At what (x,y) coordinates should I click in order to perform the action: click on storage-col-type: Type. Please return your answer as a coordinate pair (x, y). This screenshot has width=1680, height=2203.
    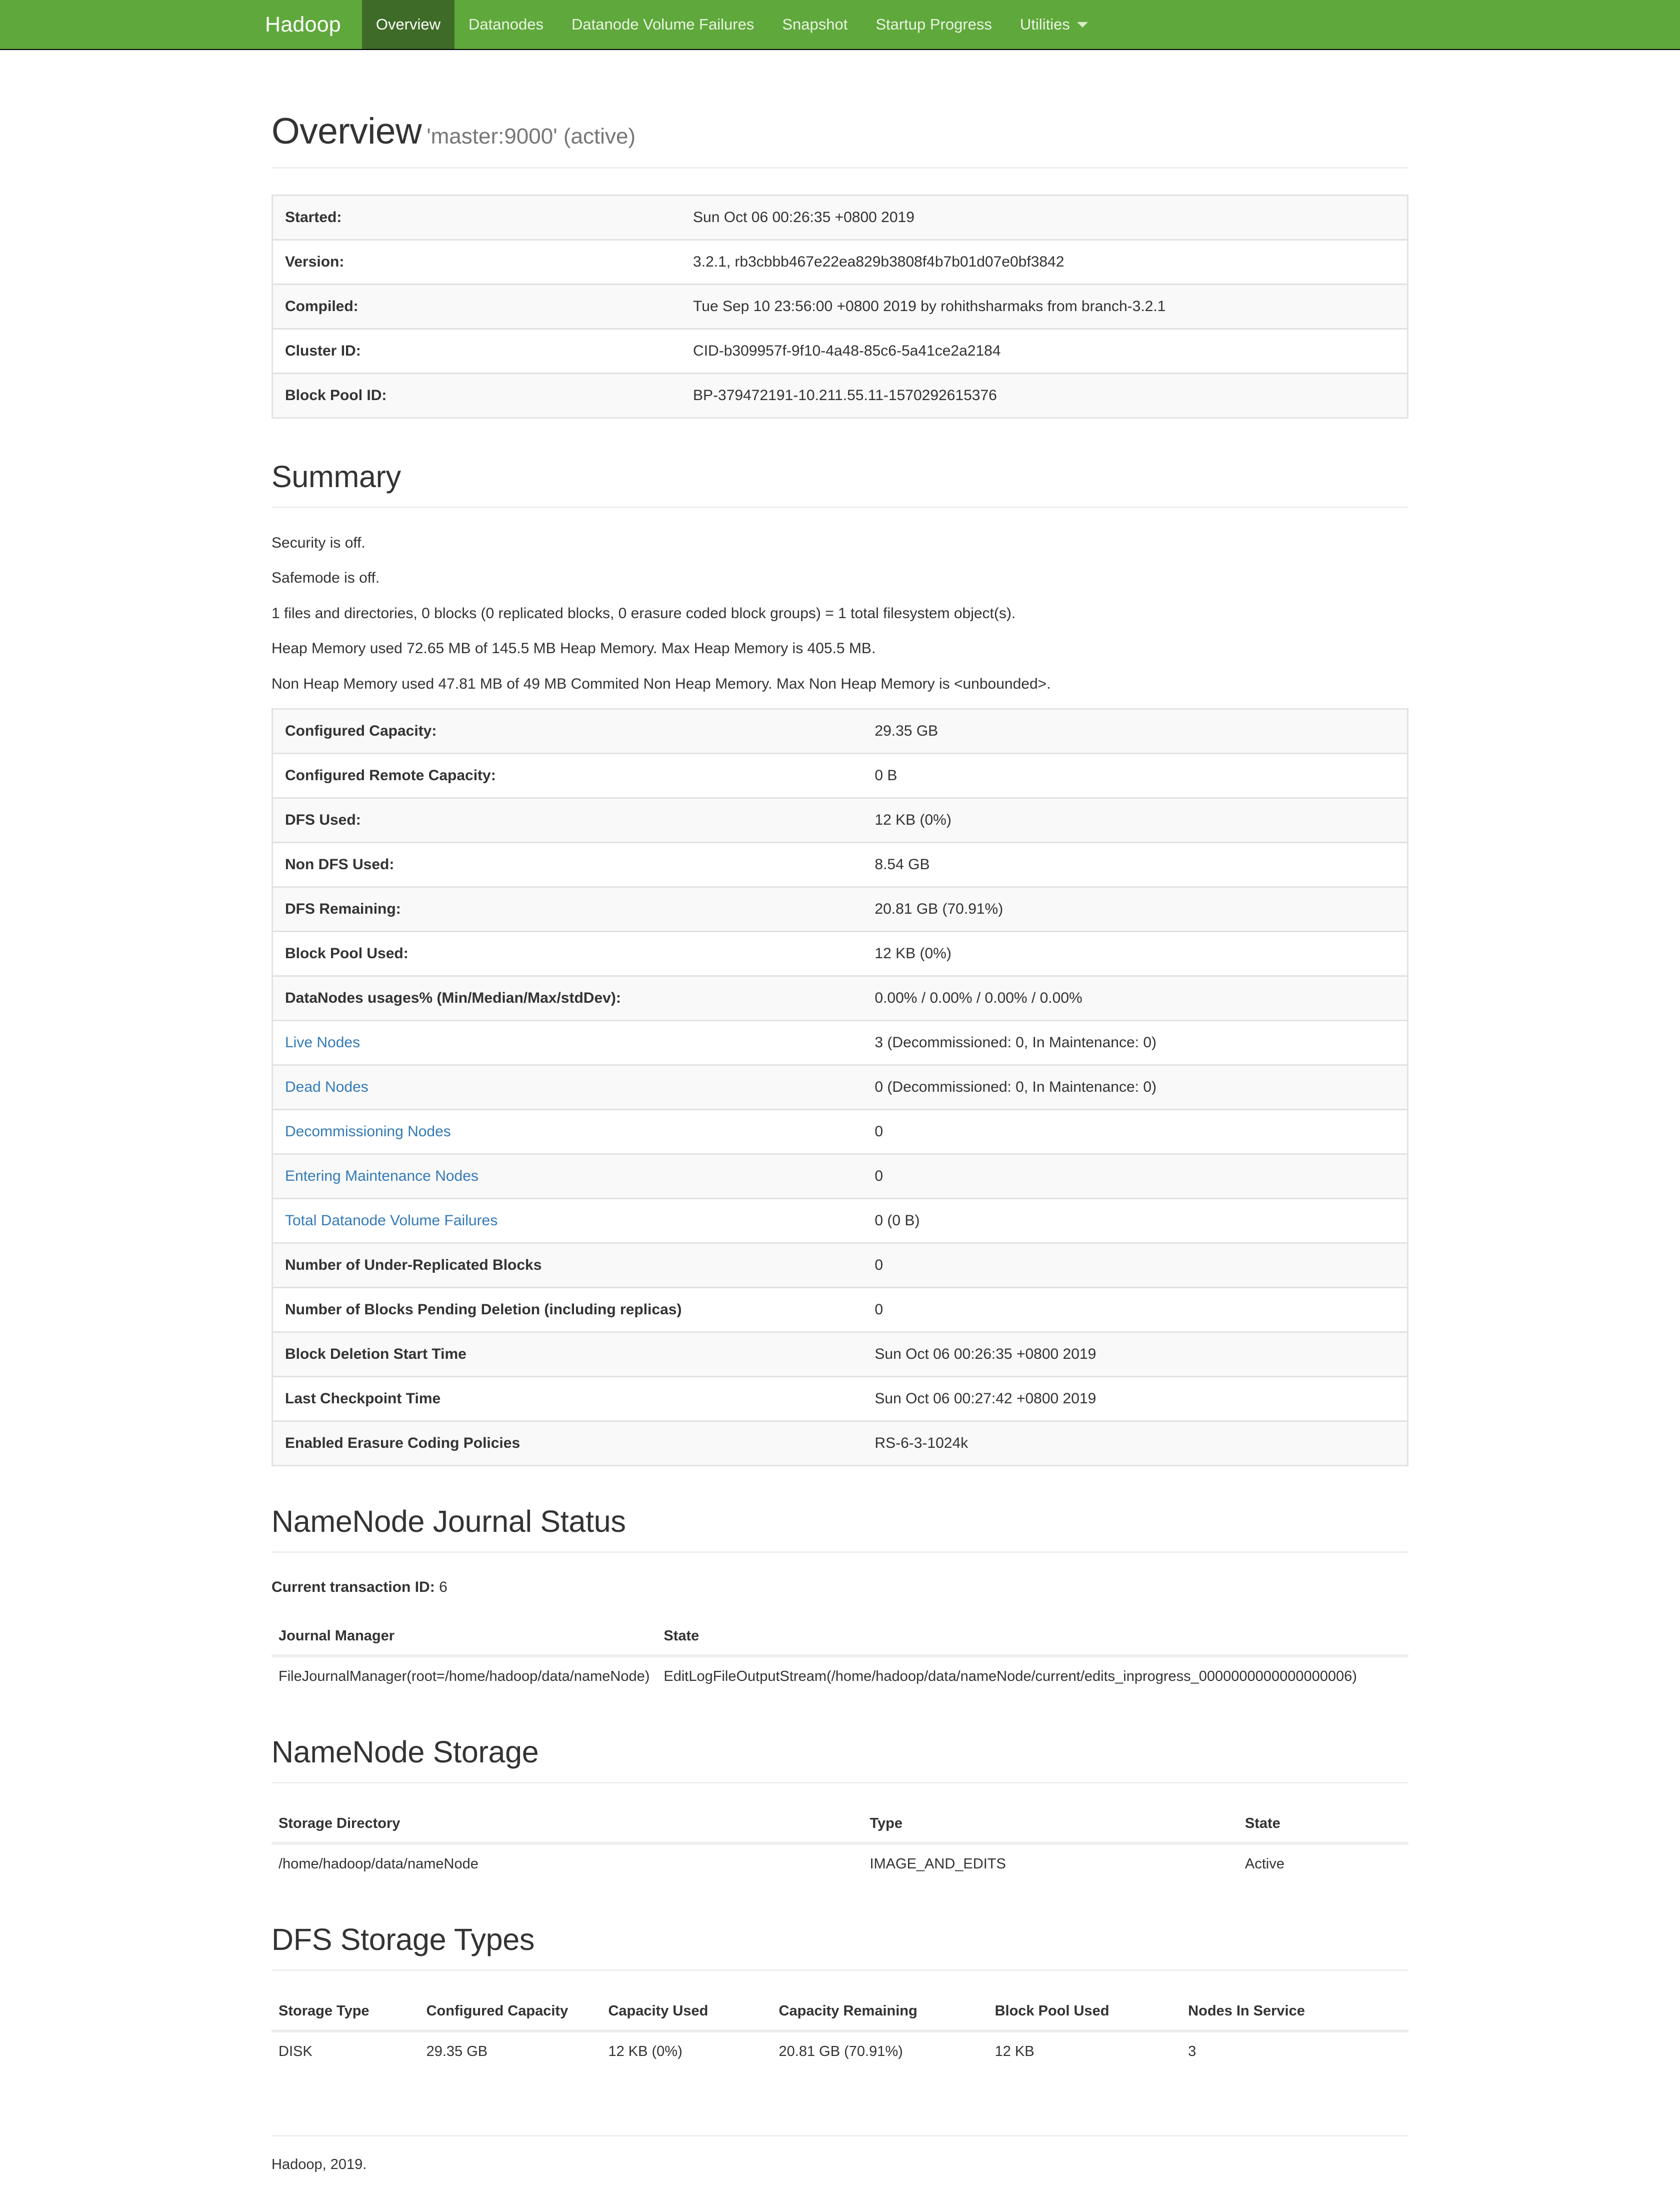
    Looking at the image, I should click on (1050, 1825).